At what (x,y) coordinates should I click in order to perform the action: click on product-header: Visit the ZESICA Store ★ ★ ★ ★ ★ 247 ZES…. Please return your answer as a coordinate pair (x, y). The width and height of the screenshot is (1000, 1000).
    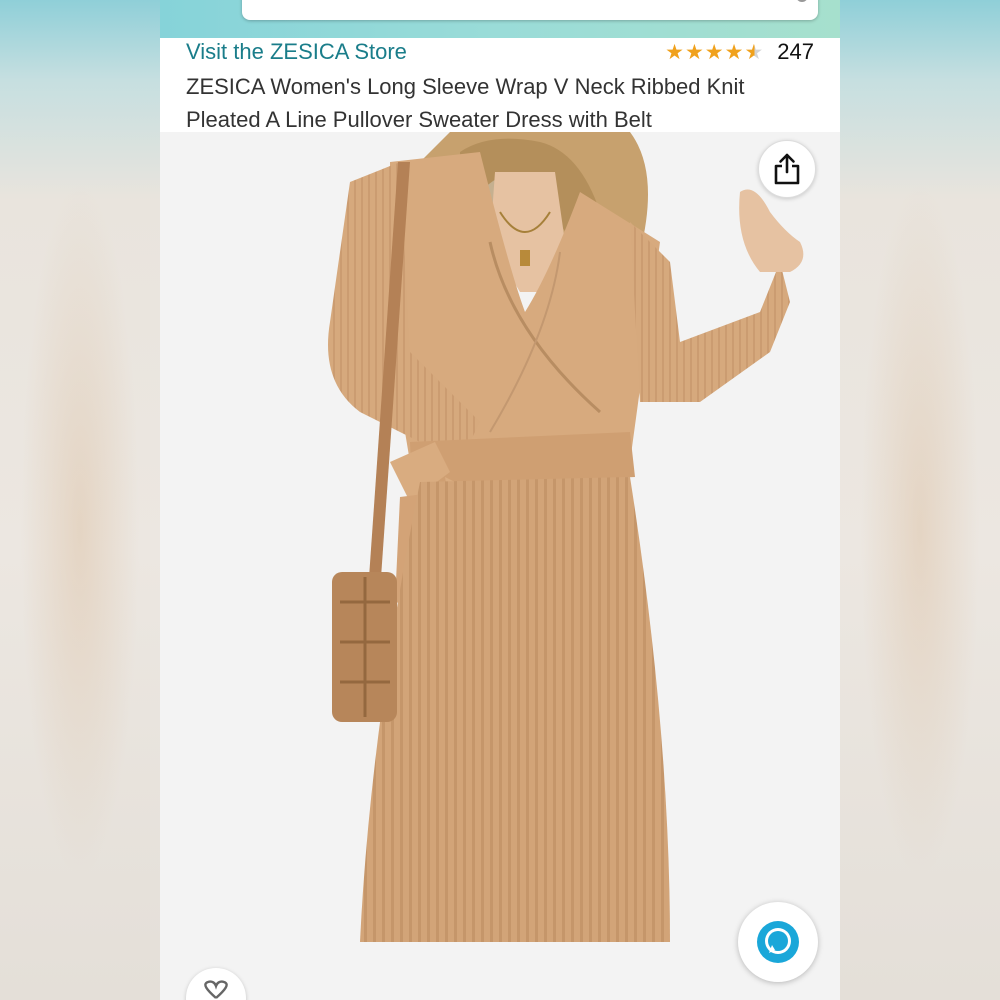
    Looking at the image, I should click on (500, 85).